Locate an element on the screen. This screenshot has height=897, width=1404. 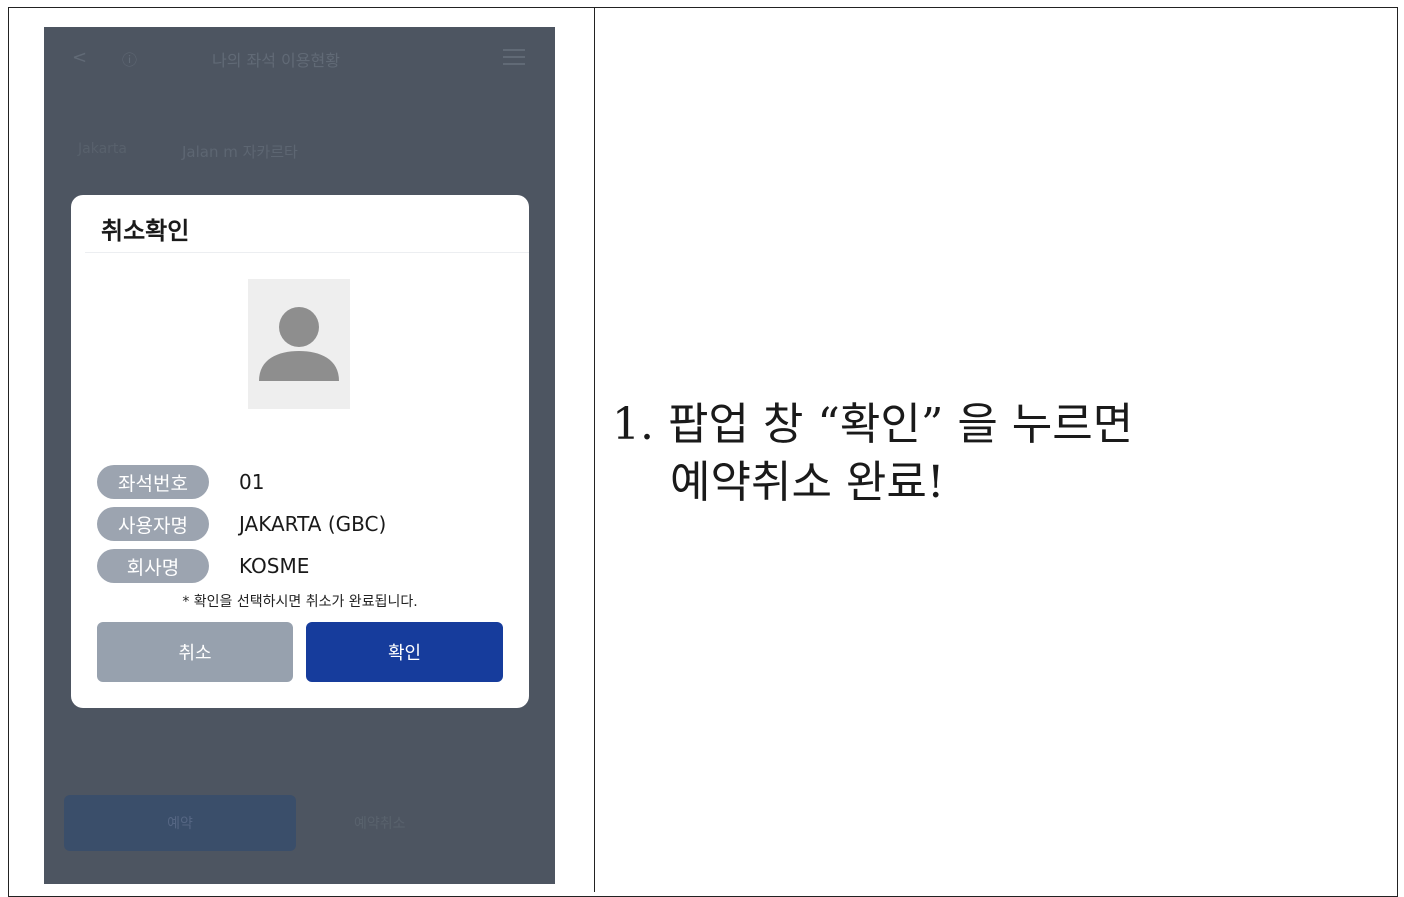
confirm-note: * 확인을 선택하시면 취소가 완료됩니다. is located at coordinates (300, 602).